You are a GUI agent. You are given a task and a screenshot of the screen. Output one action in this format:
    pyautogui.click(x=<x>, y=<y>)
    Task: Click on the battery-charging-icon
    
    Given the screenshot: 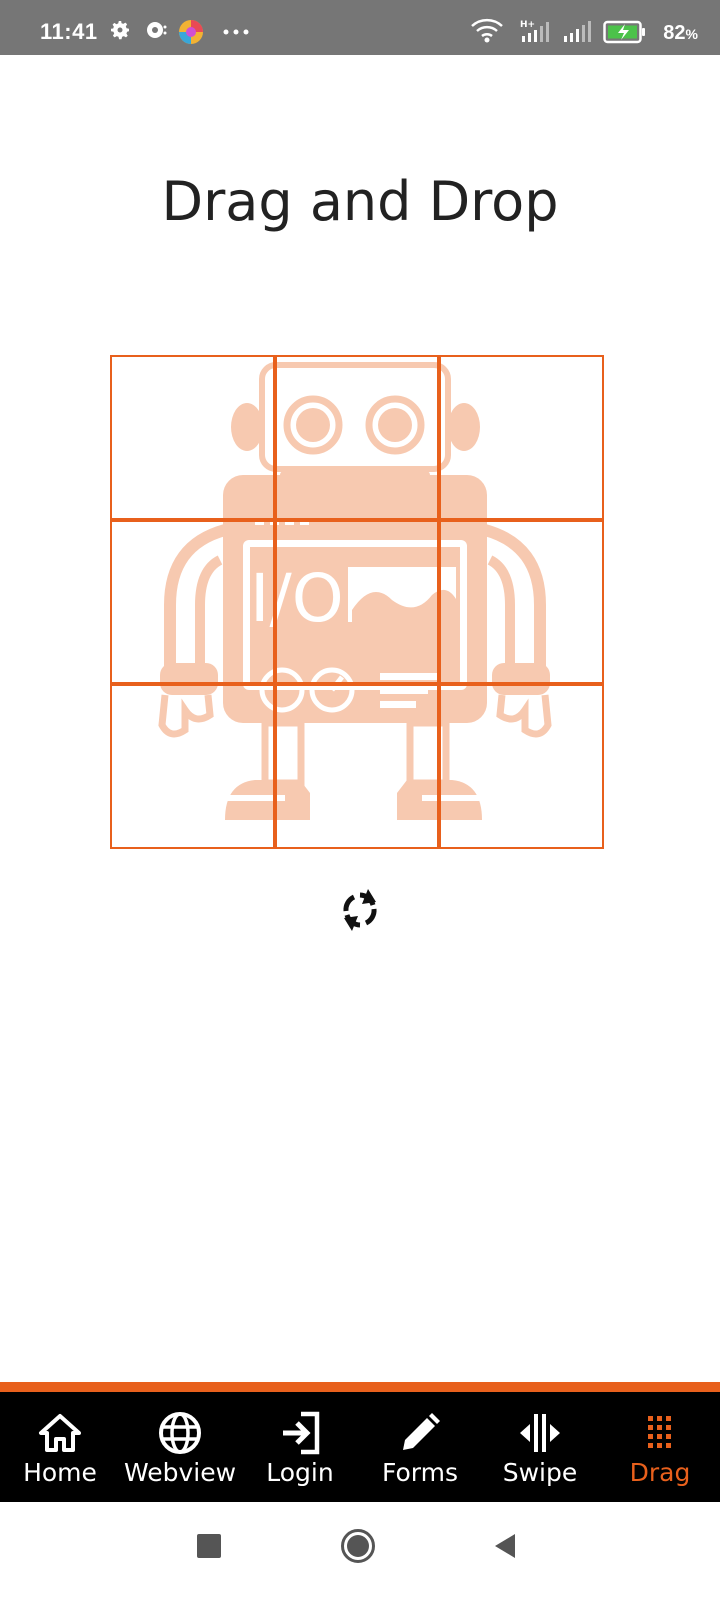 What is the action you would take?
    pyautogui.click(x=624, y=32)
    